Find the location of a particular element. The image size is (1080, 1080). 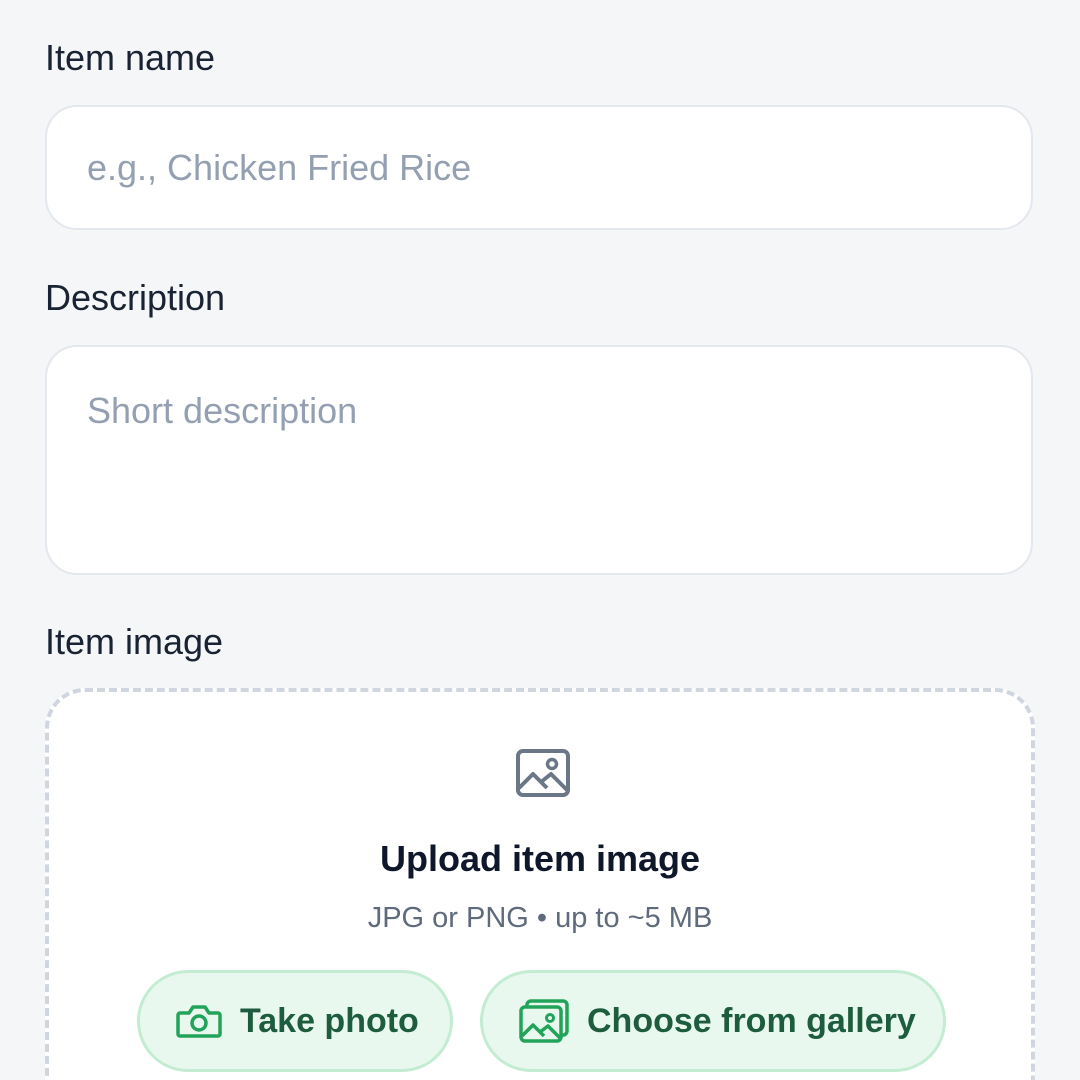

image-icon is located at coordinates (543, 773).